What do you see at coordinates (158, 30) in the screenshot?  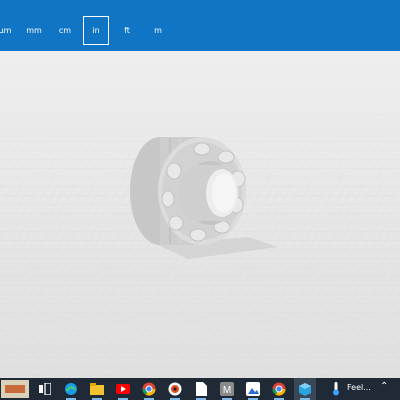 I see `unit-button-meter: m` at bounding box center [158, 30].